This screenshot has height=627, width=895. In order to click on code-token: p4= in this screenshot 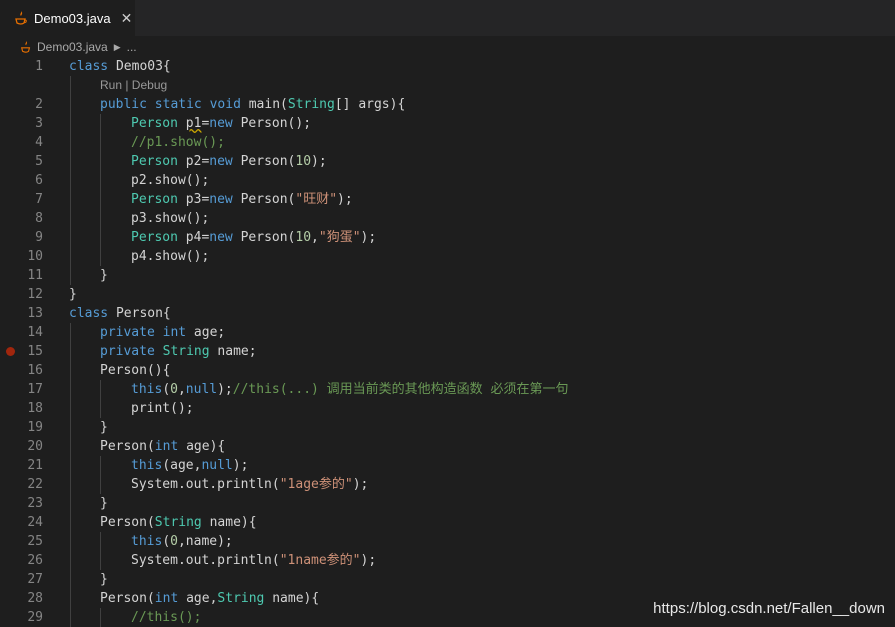, I will do `click(193, 237)`.